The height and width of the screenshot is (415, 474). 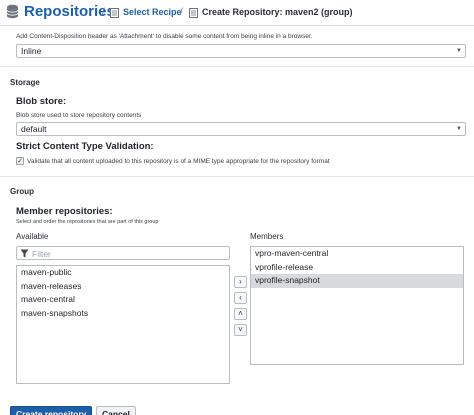 What do you see at coordinates (41, 101) in the screenshot?
I see `blob-store-label: Blob store:` at bounding box center [41, 101].